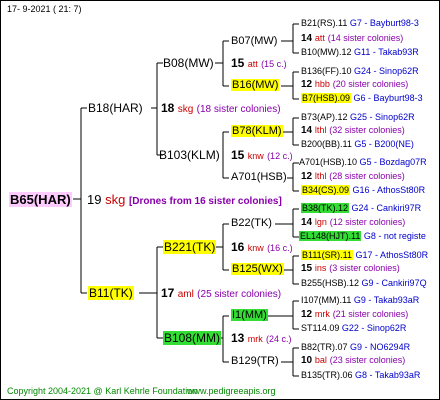 This screenshot has height=400, width=440. What do you see at coordinates (357, 144) in the screenshot?
I see `gen4-row-6: B200(BB).11 G5 - B200(NE)` at bounding box center [357, 144].